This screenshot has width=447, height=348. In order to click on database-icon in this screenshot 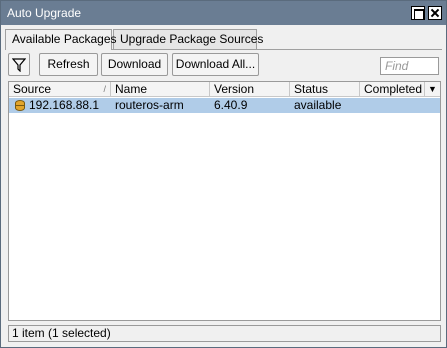, I will do `click(20, 105)`.